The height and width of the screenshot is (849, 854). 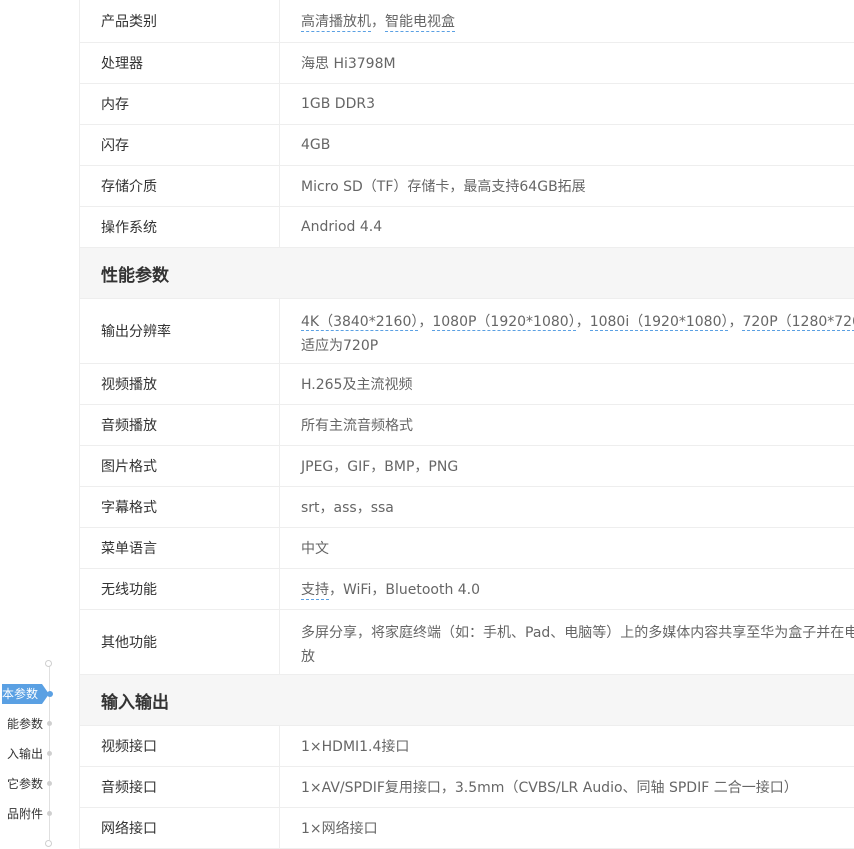 What do you see at coordinates (180, 642) in the screenshot?
I see `spec-key: 其他功能` at bounding box center [180, 642].